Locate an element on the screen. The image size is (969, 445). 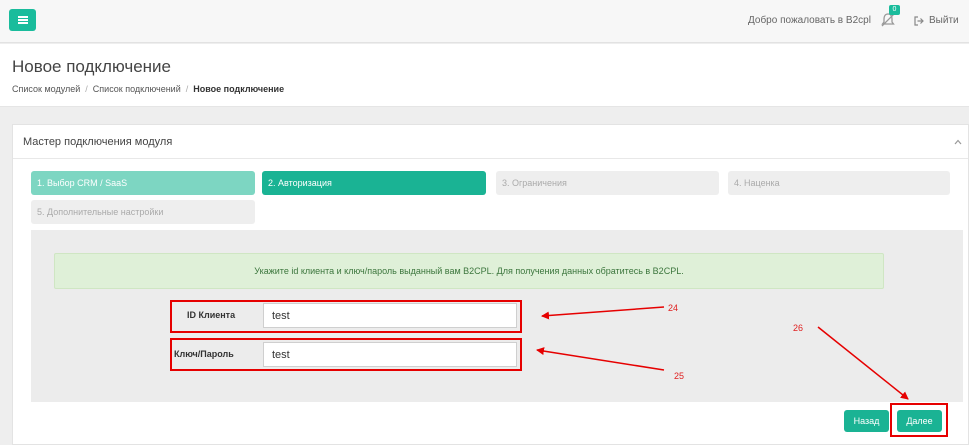
annotation-label-26: 26 is located at coordinates (798, 328).